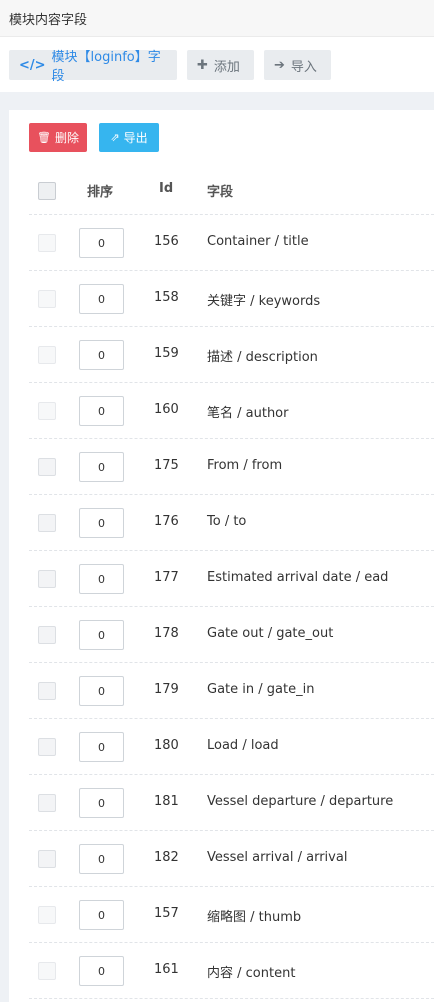 The image size is (434, 1002). I want to click on field-id: 178, so click(166, 633).